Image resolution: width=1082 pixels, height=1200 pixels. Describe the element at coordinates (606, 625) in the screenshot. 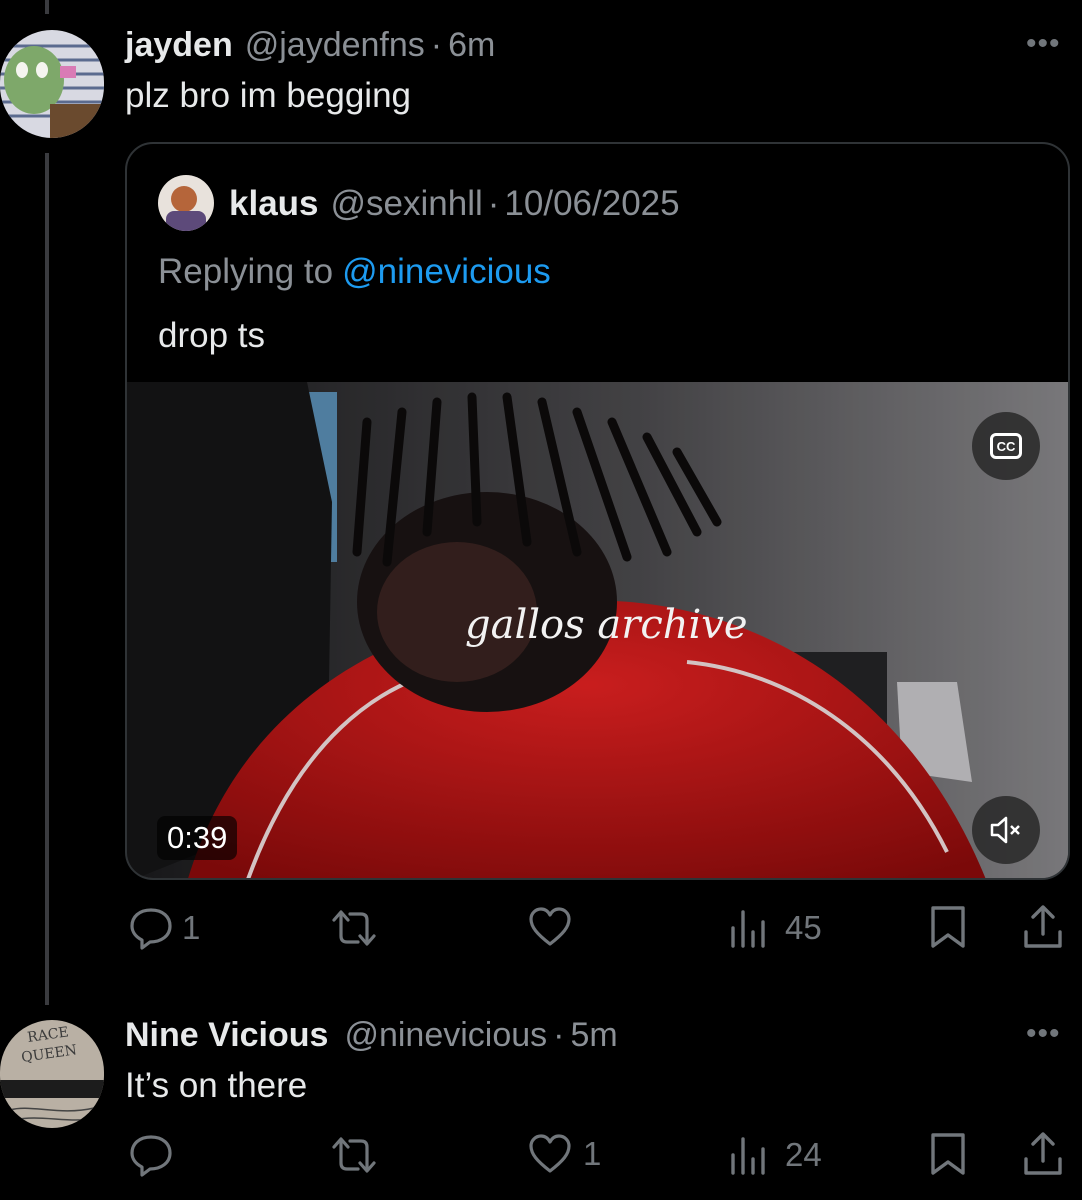

I see `video-watermark: gallos archive` at that location.